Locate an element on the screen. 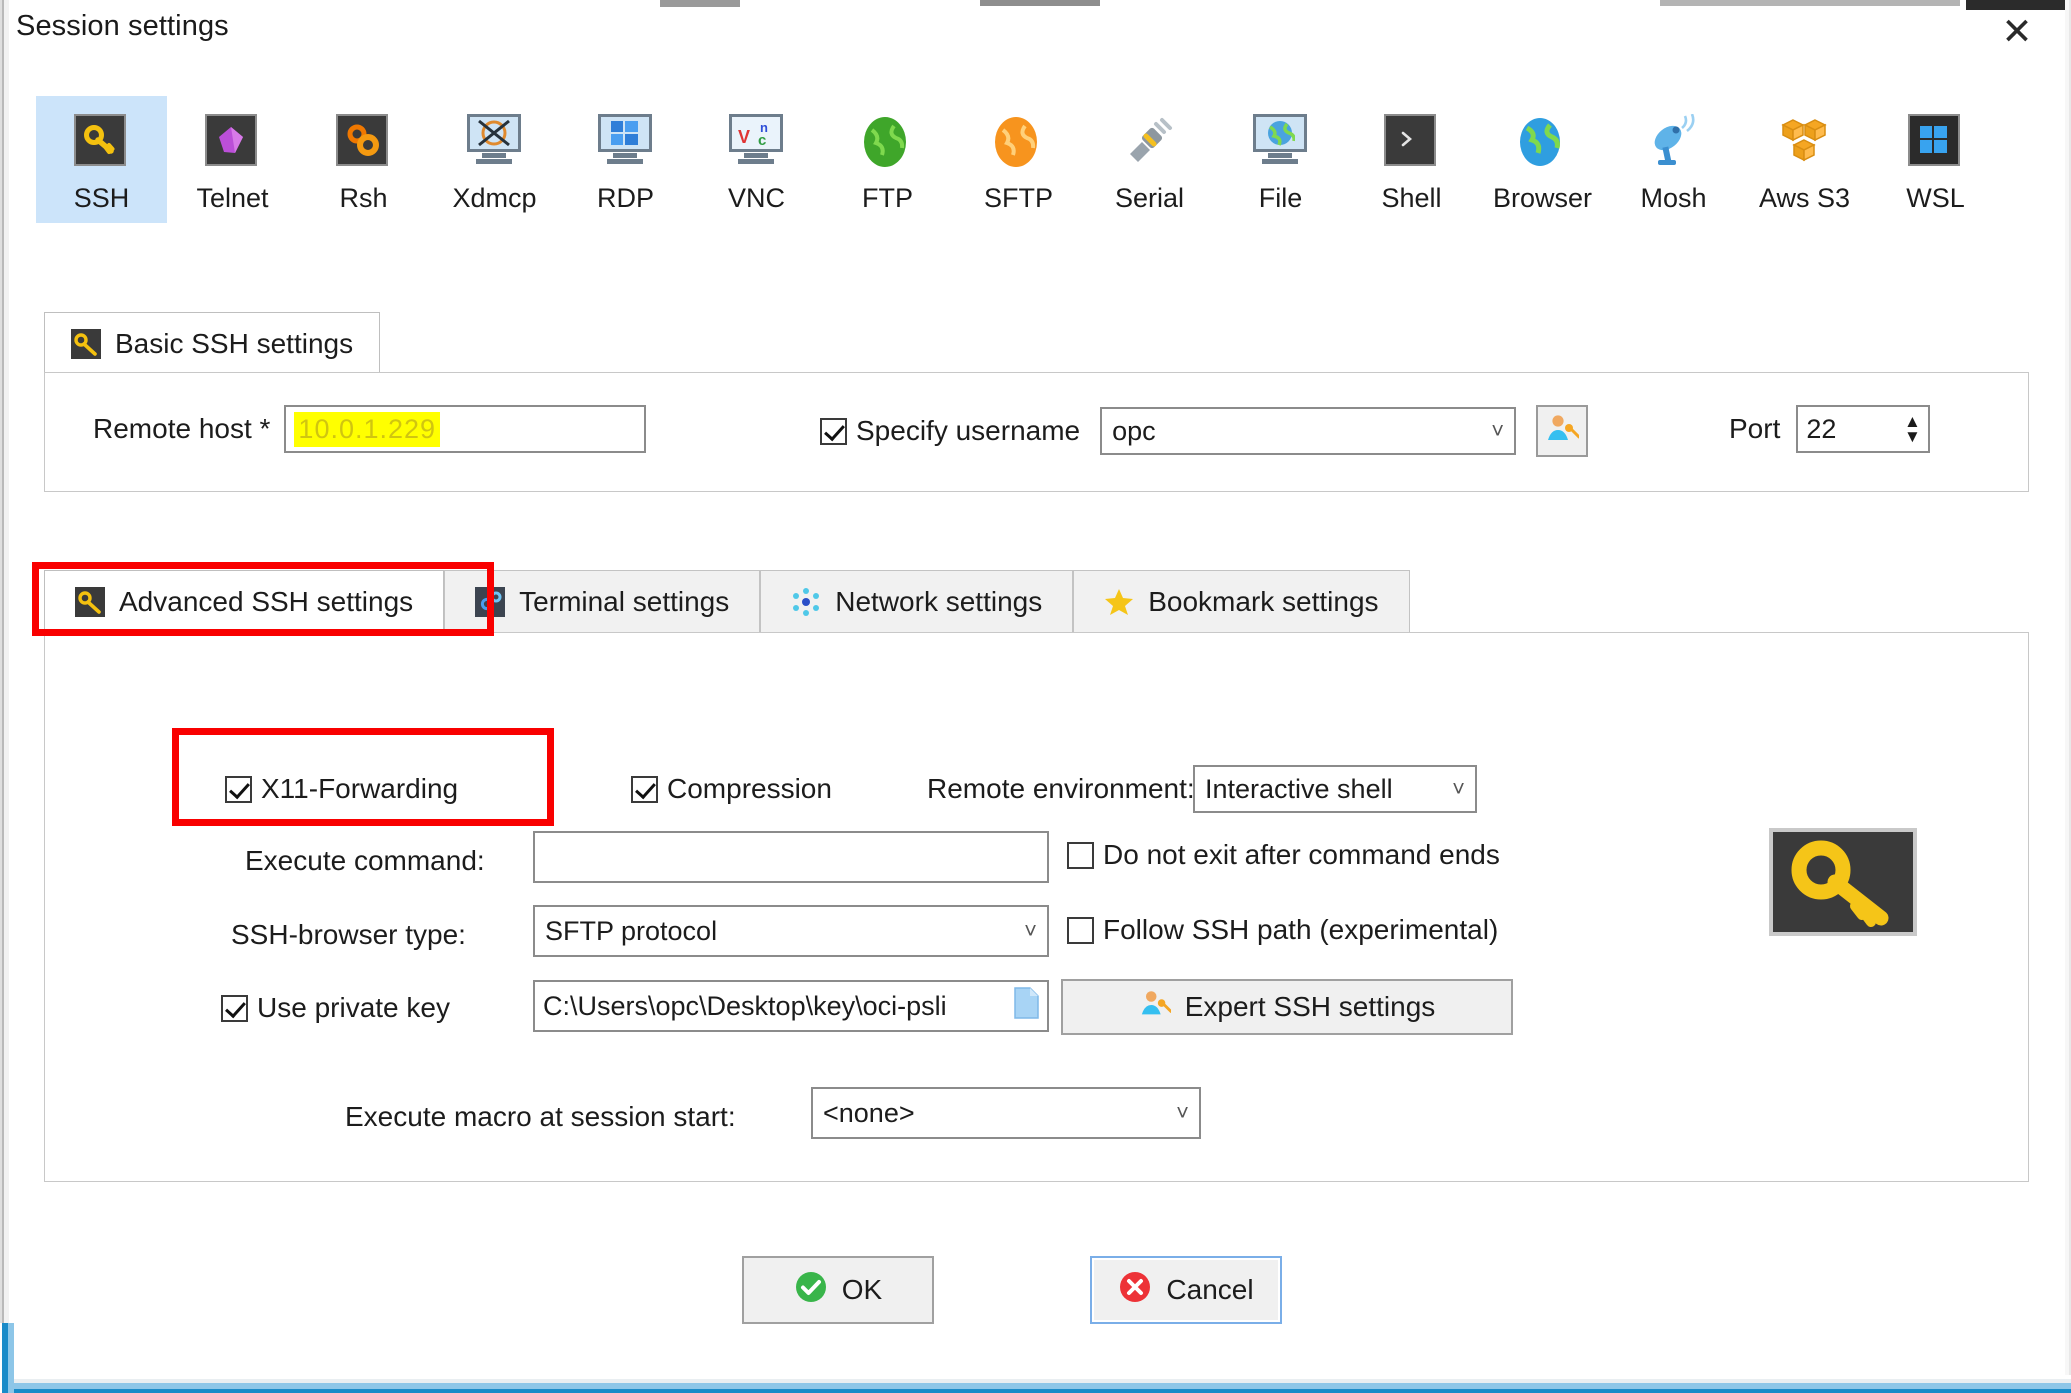 The height and width of the screenshot is (1393, 2071). execute-command-label: Execute command: is located at coordinates (365, 860).